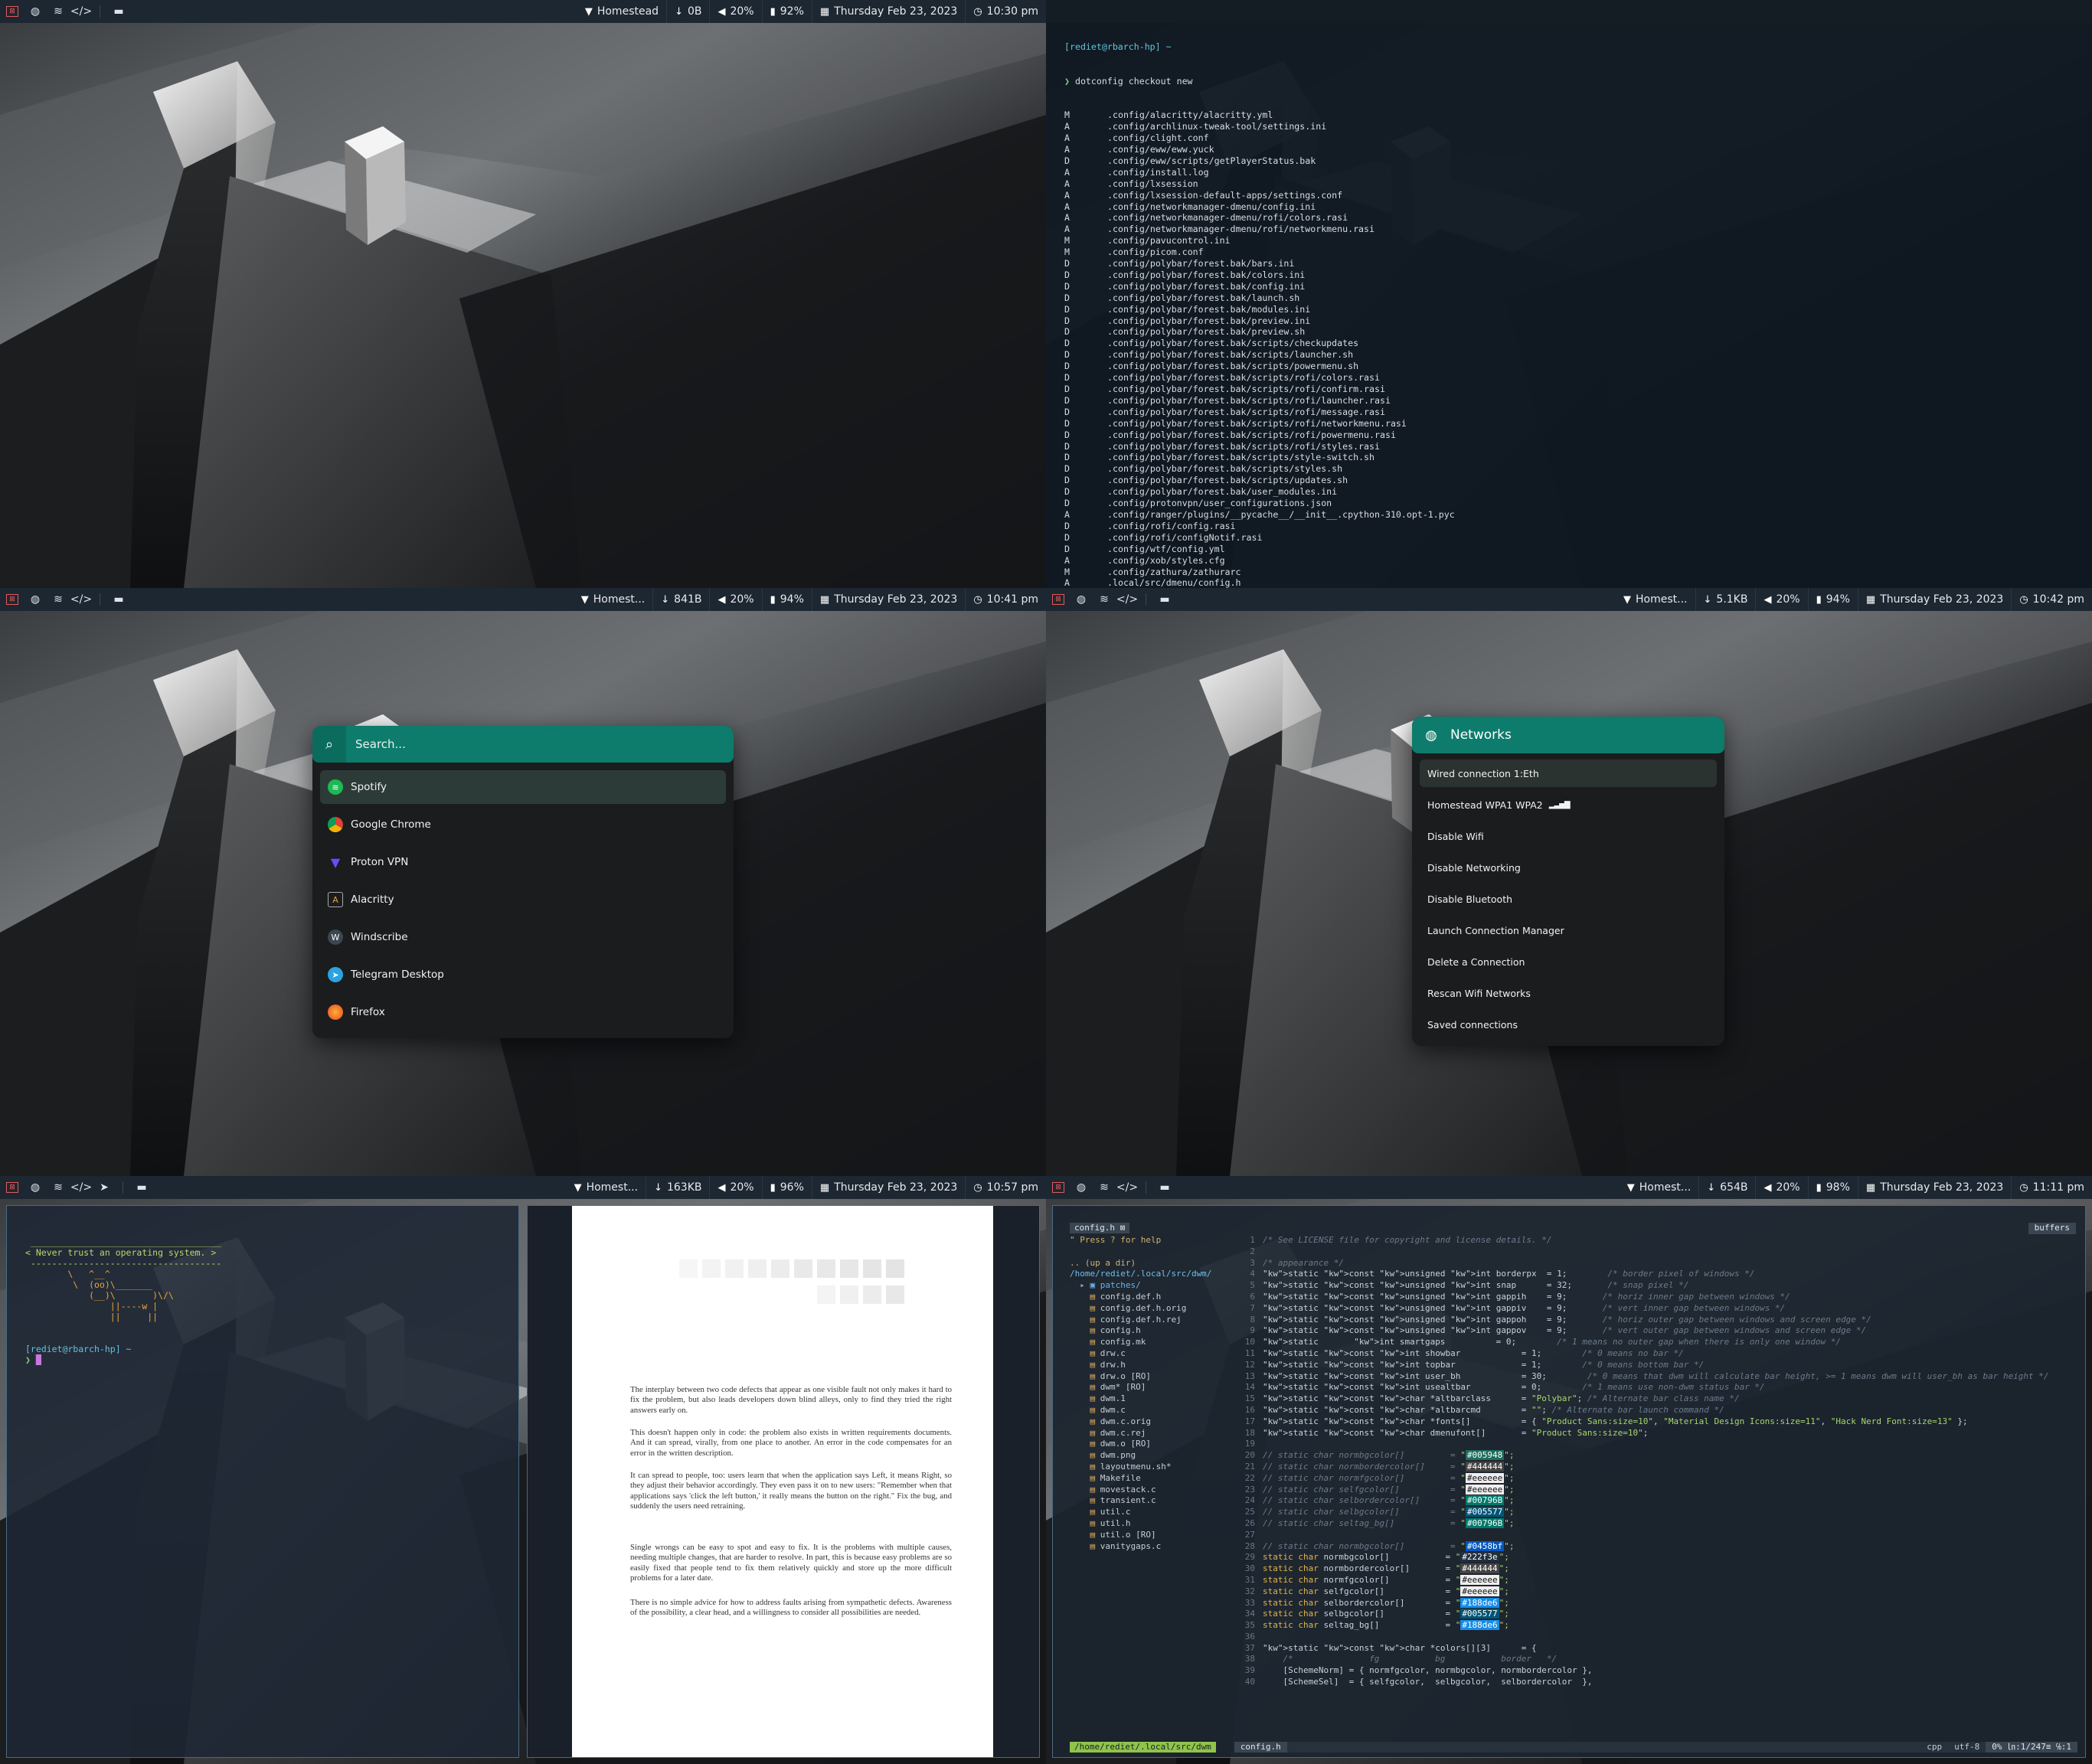  Describe the element at coordinates (1569, 526) in the screenshot. I see `checkout-line: D .config/rofi/config.rasi` at that location.